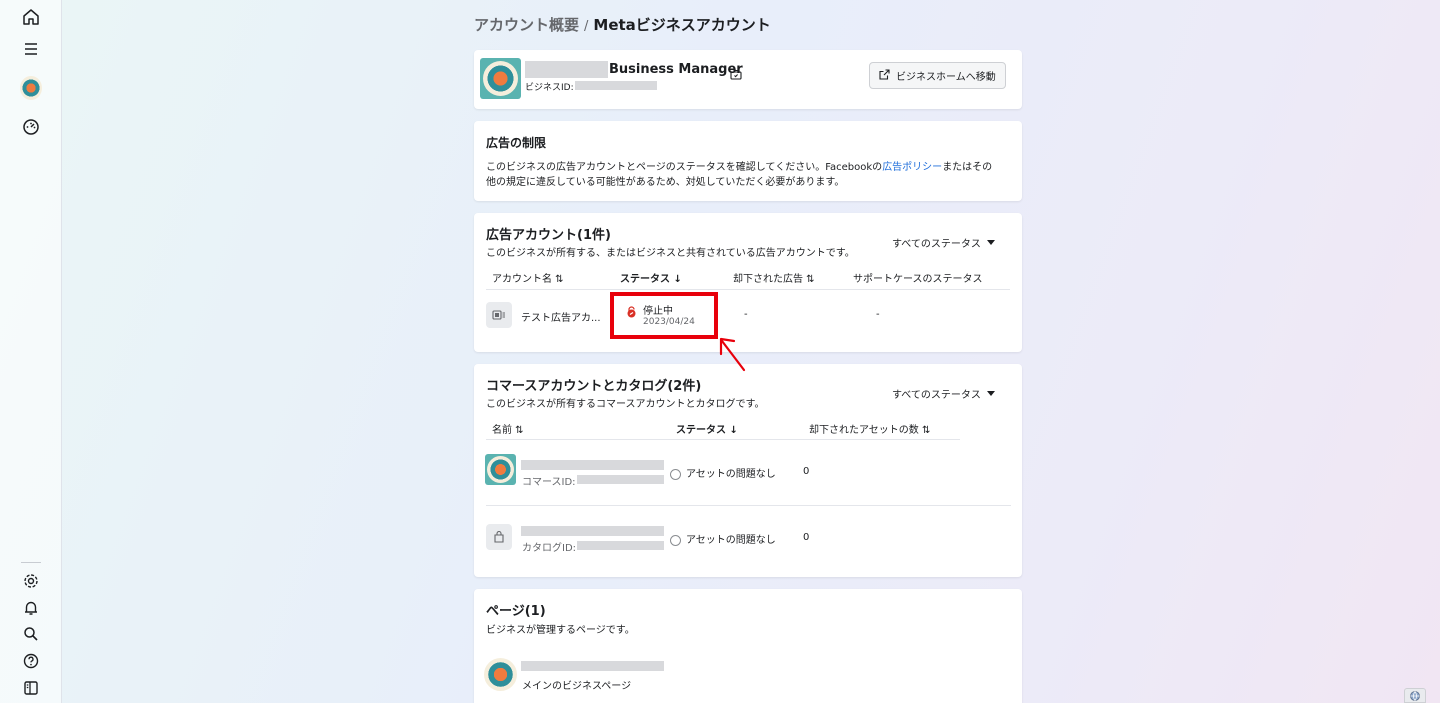  What do you see at coordinates (676, 69) in the screenshot?
I see `business-name: Business Manager` at bounding box center [676, 69].